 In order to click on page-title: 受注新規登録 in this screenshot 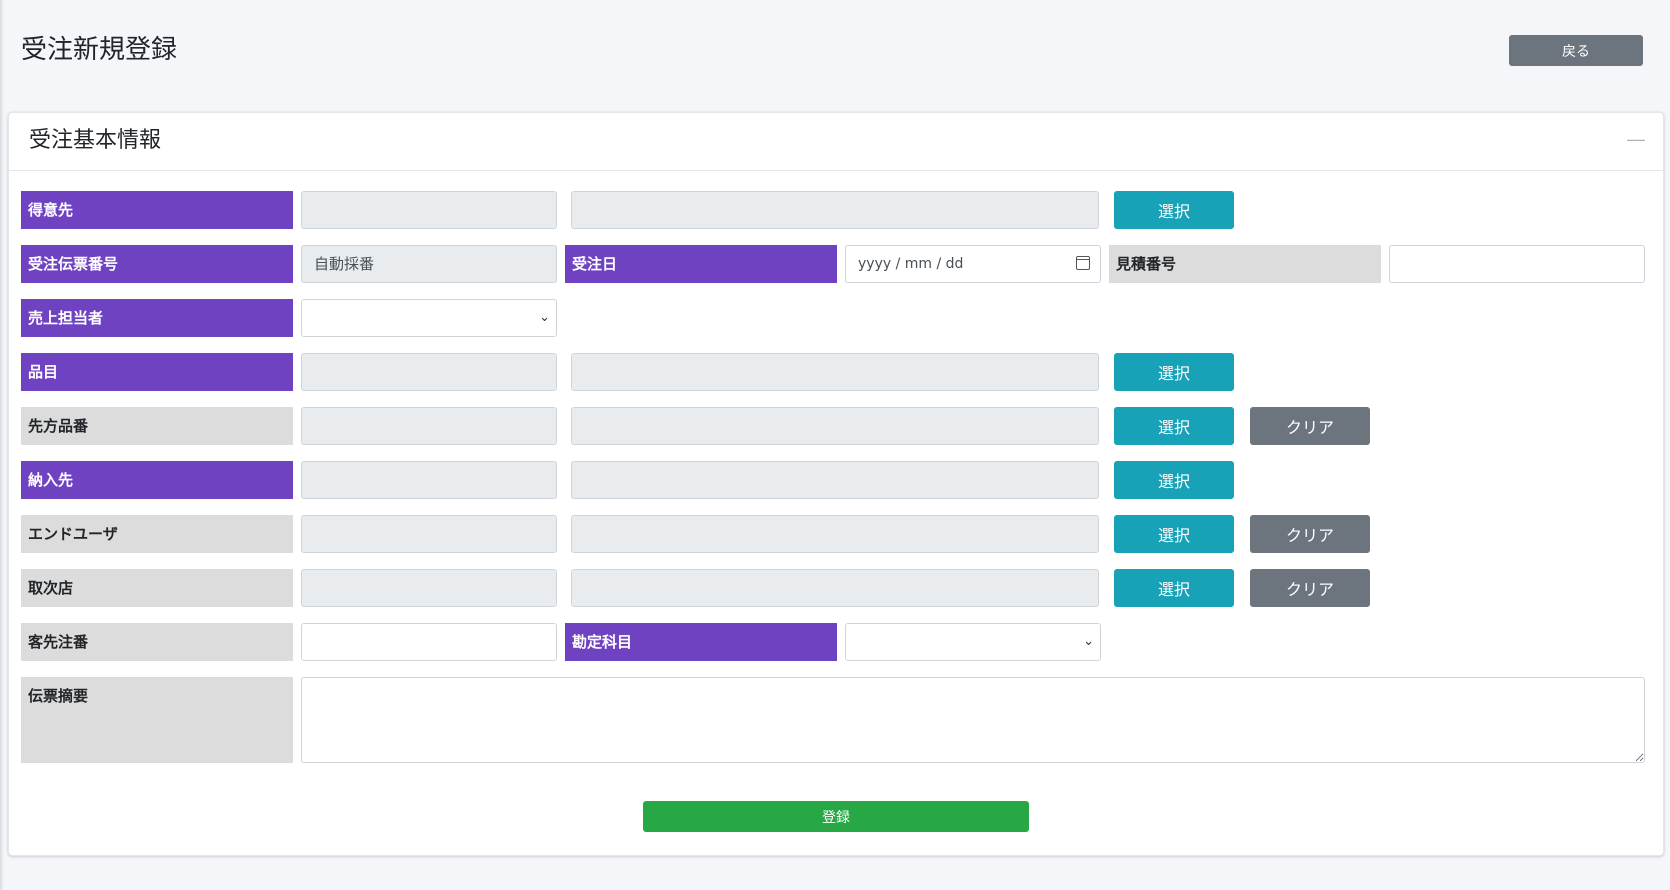, I will do `click(99, 50)`.